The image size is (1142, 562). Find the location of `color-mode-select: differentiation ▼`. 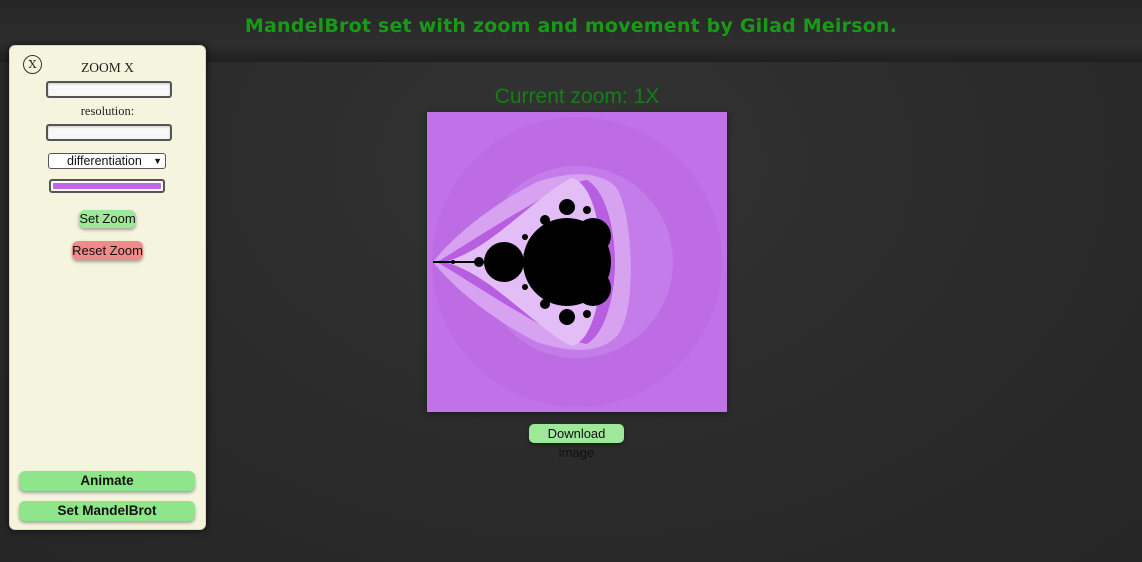

color-mode-select: differentiation ▼ is located at coordinates (107, 161).